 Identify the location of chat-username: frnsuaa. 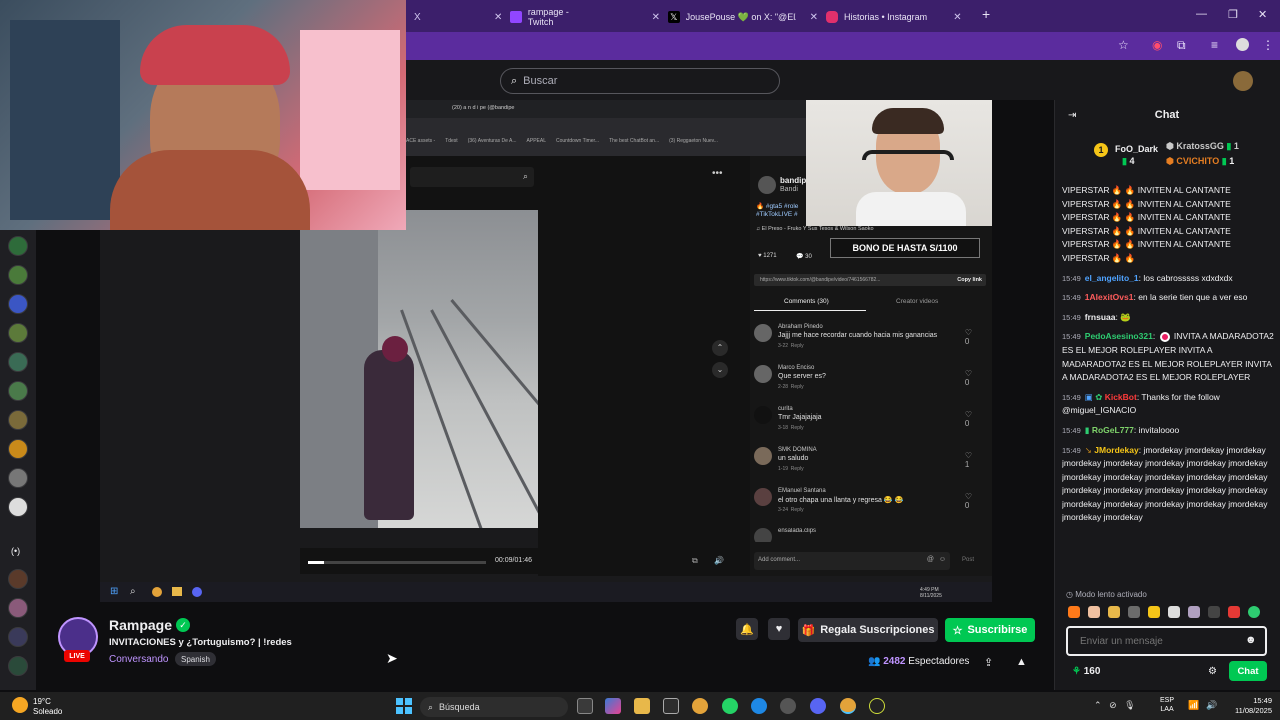
(1100, 317).